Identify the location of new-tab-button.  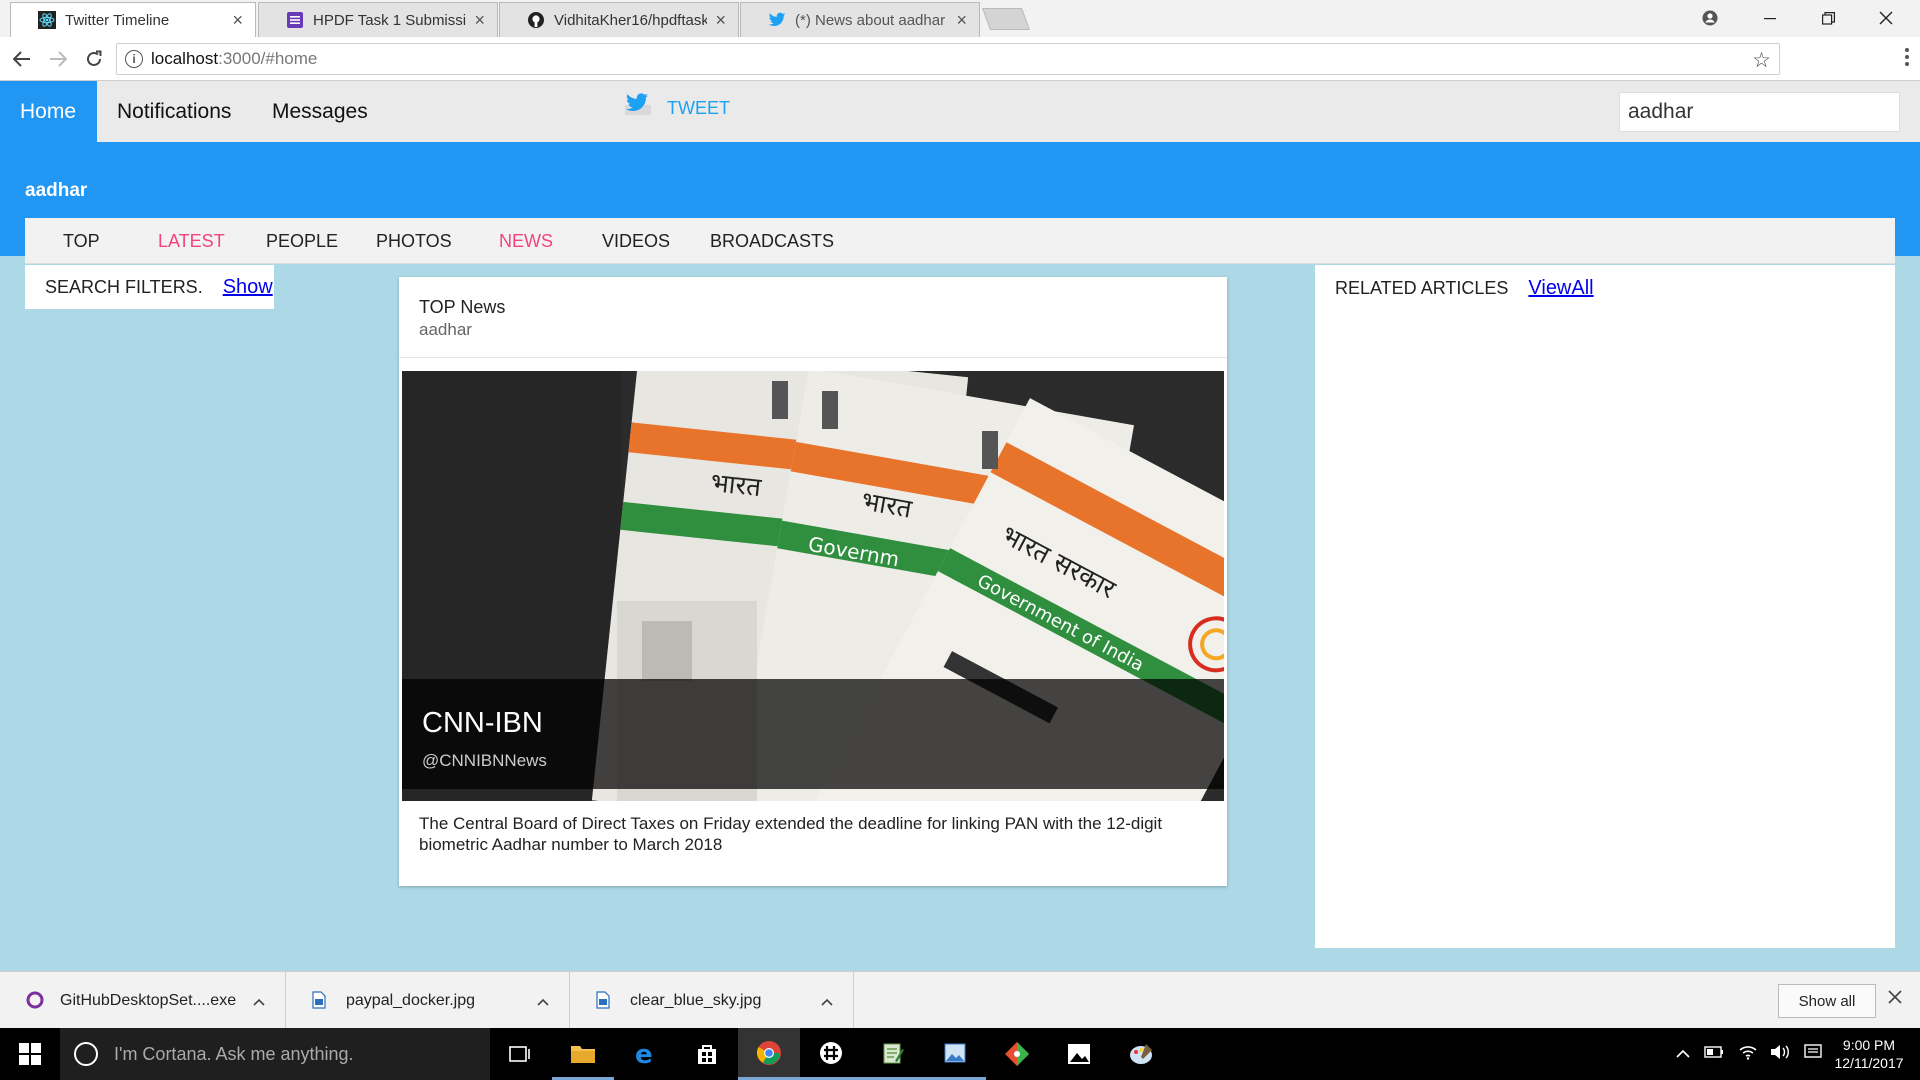
(1006, 19).